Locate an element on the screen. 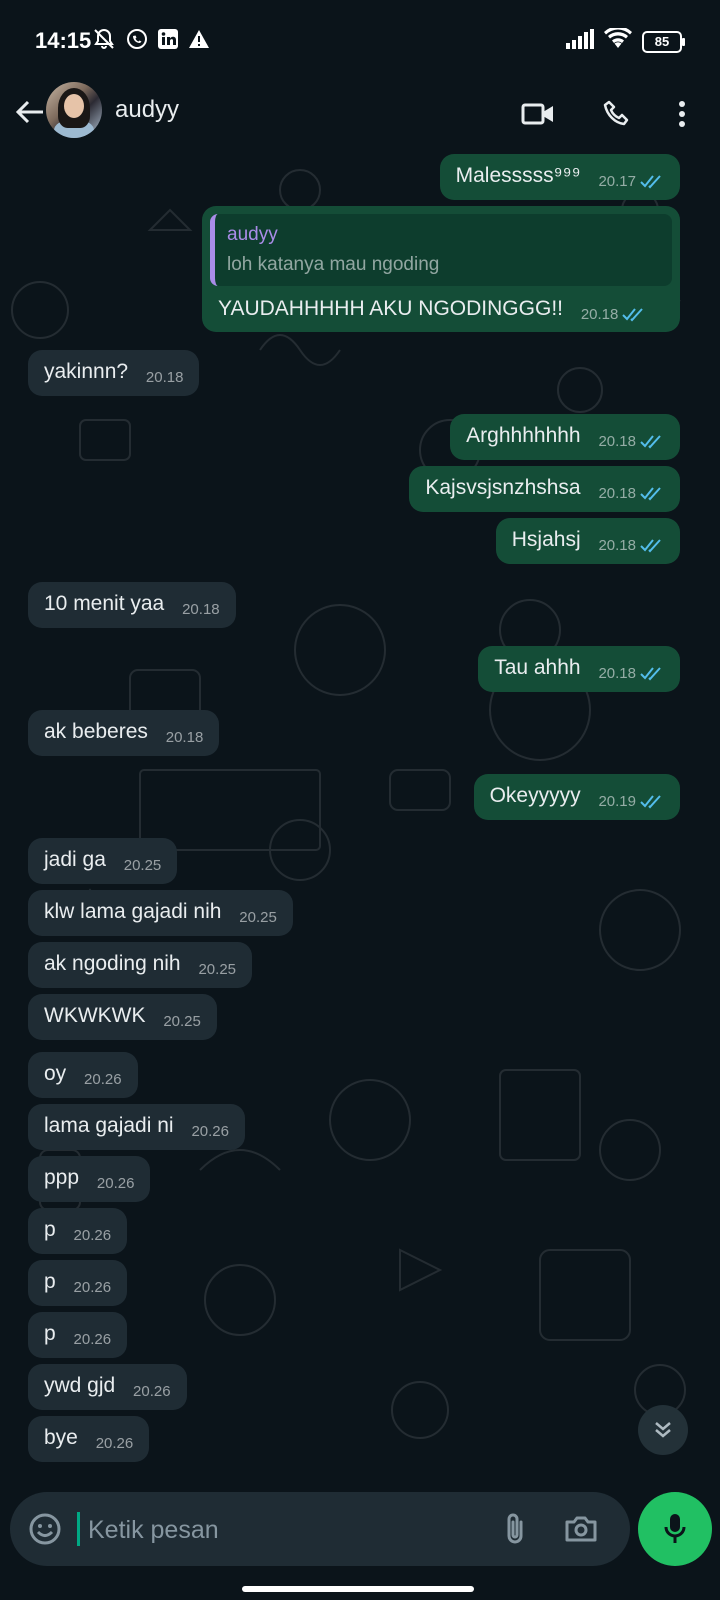 This screenshot has height=1600, width=720. message-incoming: WKWKWK 20.25 is located at coordinates (122, 1017).